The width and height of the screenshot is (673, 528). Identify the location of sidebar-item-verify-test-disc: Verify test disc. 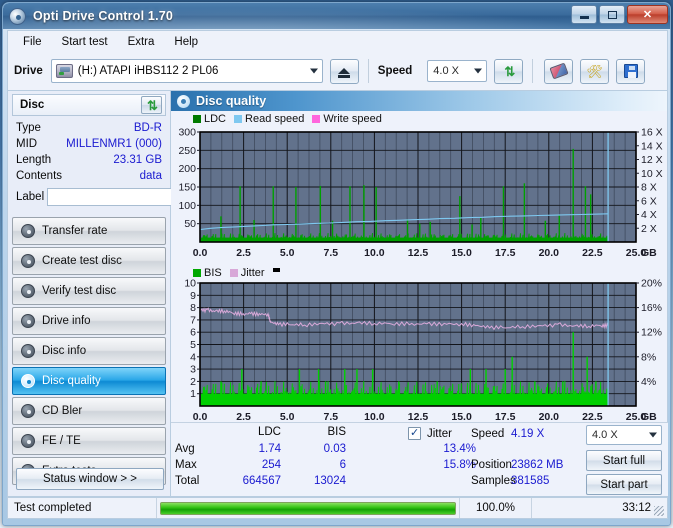
(89, 291).